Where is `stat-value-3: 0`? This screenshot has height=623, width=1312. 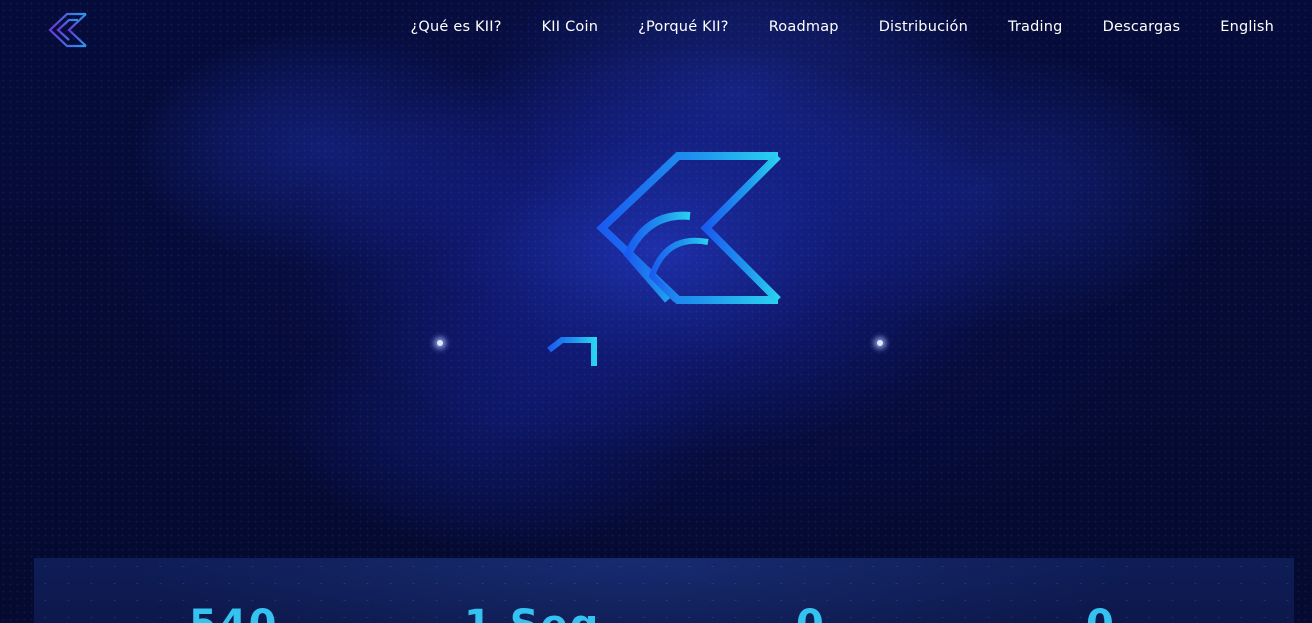
stat-value-3: 0 is located at coordinates (811, 612).